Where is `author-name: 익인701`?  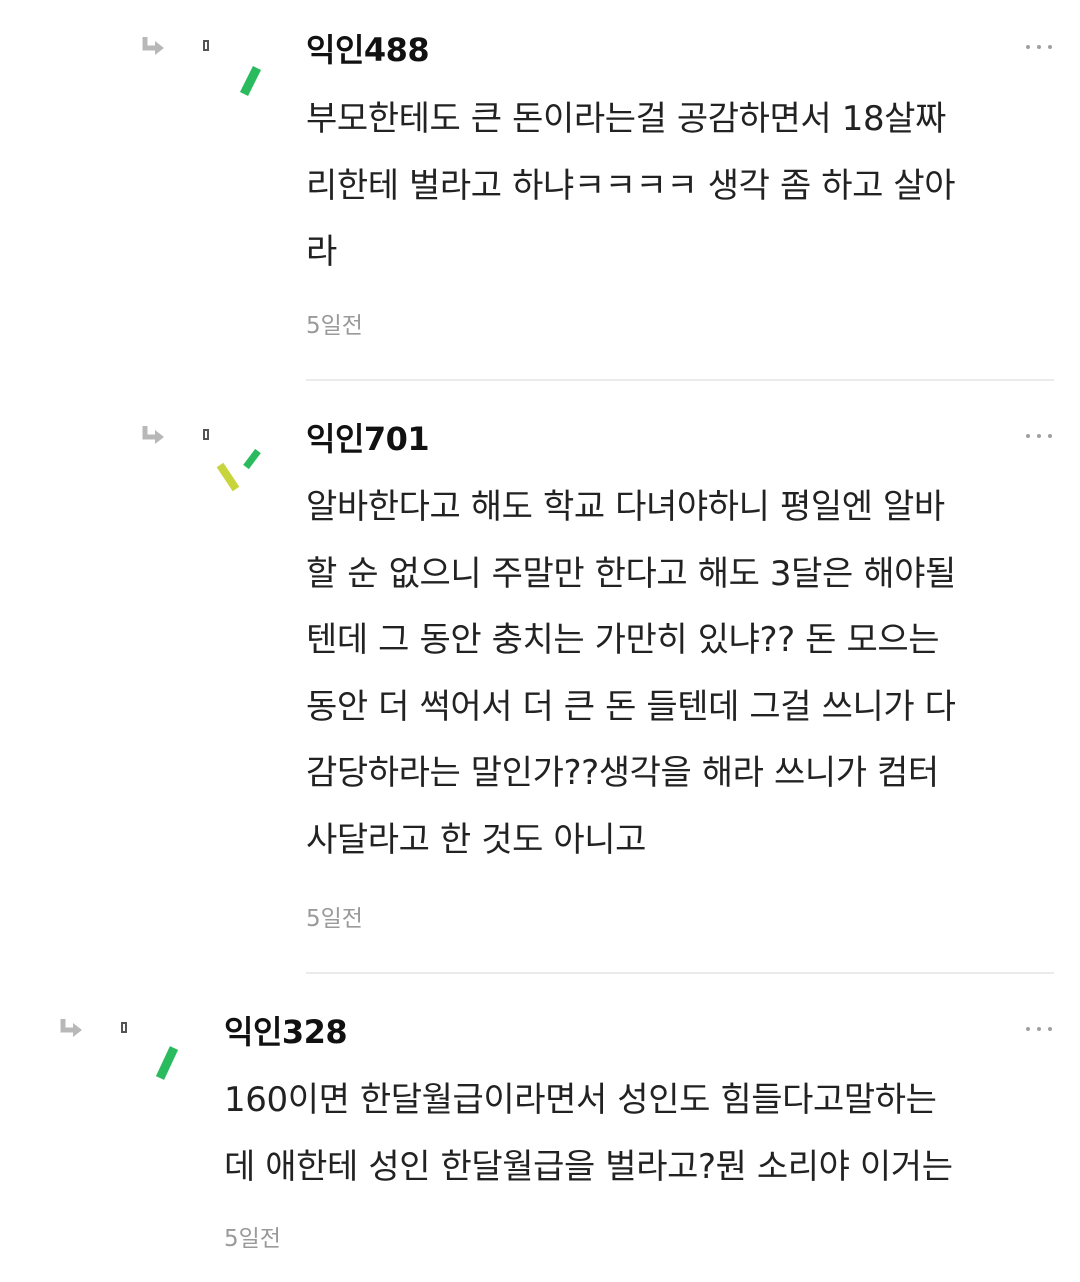 author-name: 익인701 is located at coordinates (368, 439).